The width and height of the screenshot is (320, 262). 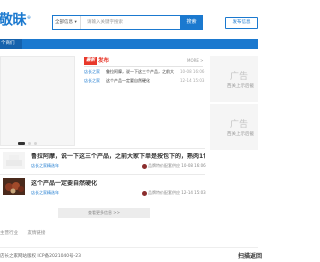 What do you see at coordinates (36, 233) in the screenshot?
I see `link-friends: 友情链接` at bounding box center [36, 233].